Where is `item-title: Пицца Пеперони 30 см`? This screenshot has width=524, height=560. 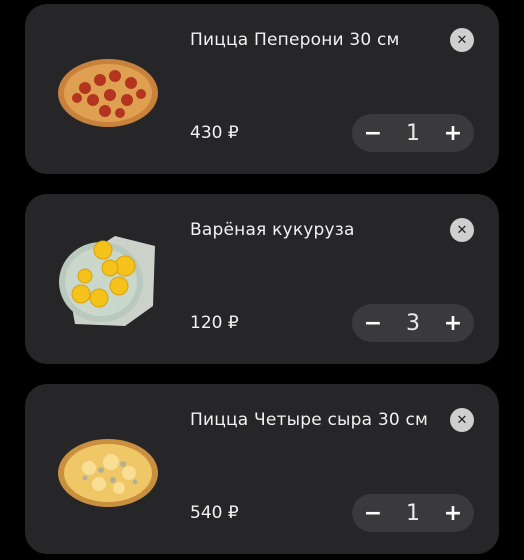
item-title: Пицца Пеперони 30 см is located at coordinates (295, 40).